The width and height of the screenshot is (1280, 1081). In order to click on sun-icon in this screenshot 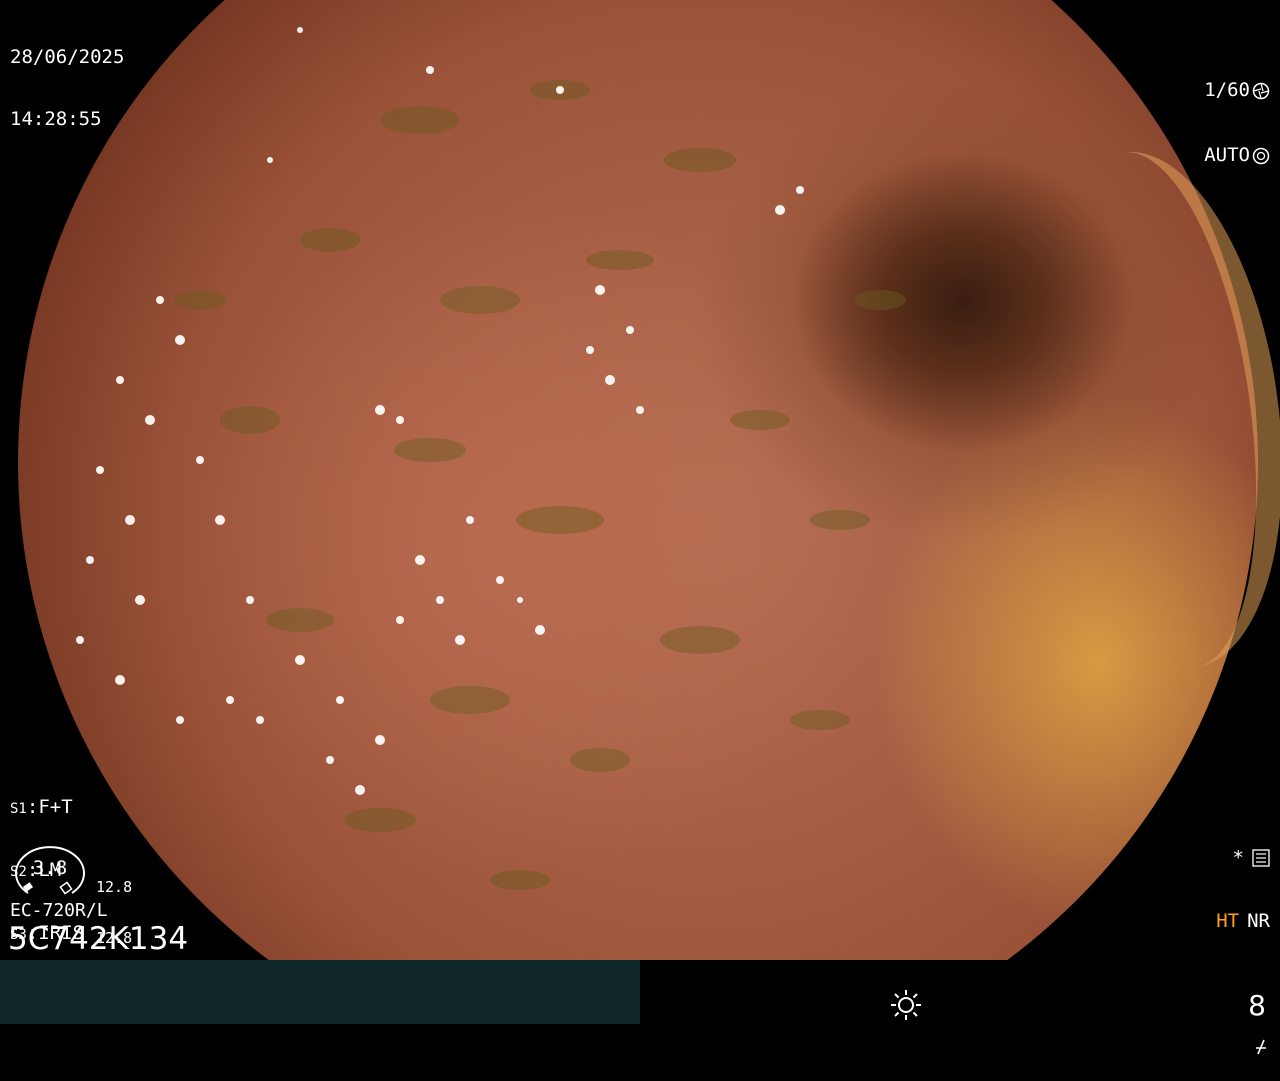, I will do `click(906, 1005)`.